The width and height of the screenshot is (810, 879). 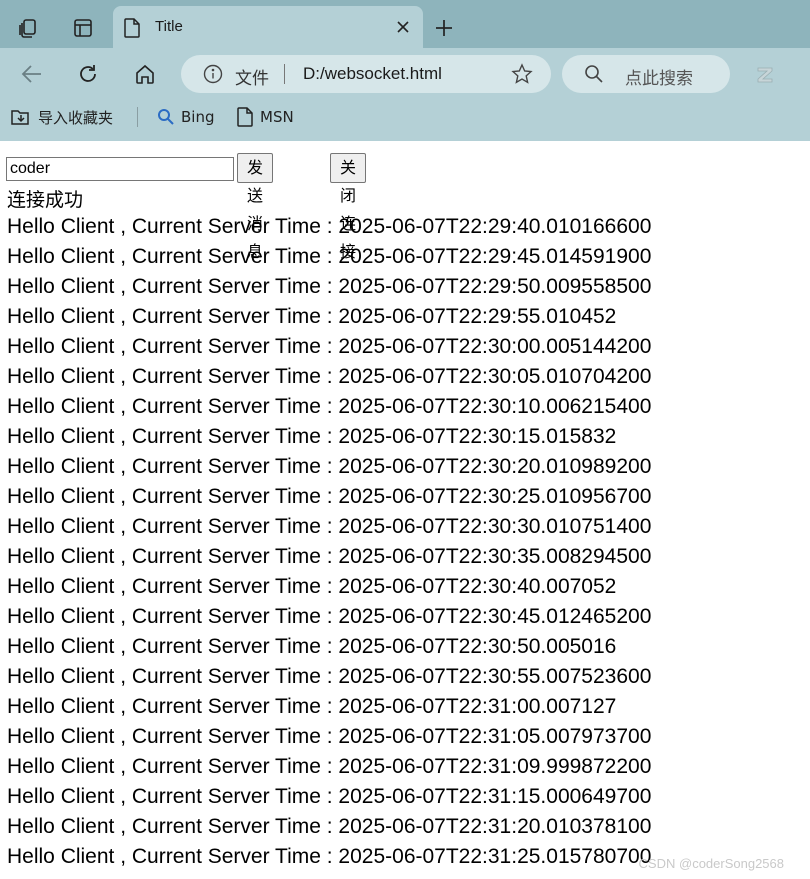 What do you see at coordinates (372, 74) in the screenshot?
I see `address-url: D:/websocket.html` at bounding box center [372, 74].